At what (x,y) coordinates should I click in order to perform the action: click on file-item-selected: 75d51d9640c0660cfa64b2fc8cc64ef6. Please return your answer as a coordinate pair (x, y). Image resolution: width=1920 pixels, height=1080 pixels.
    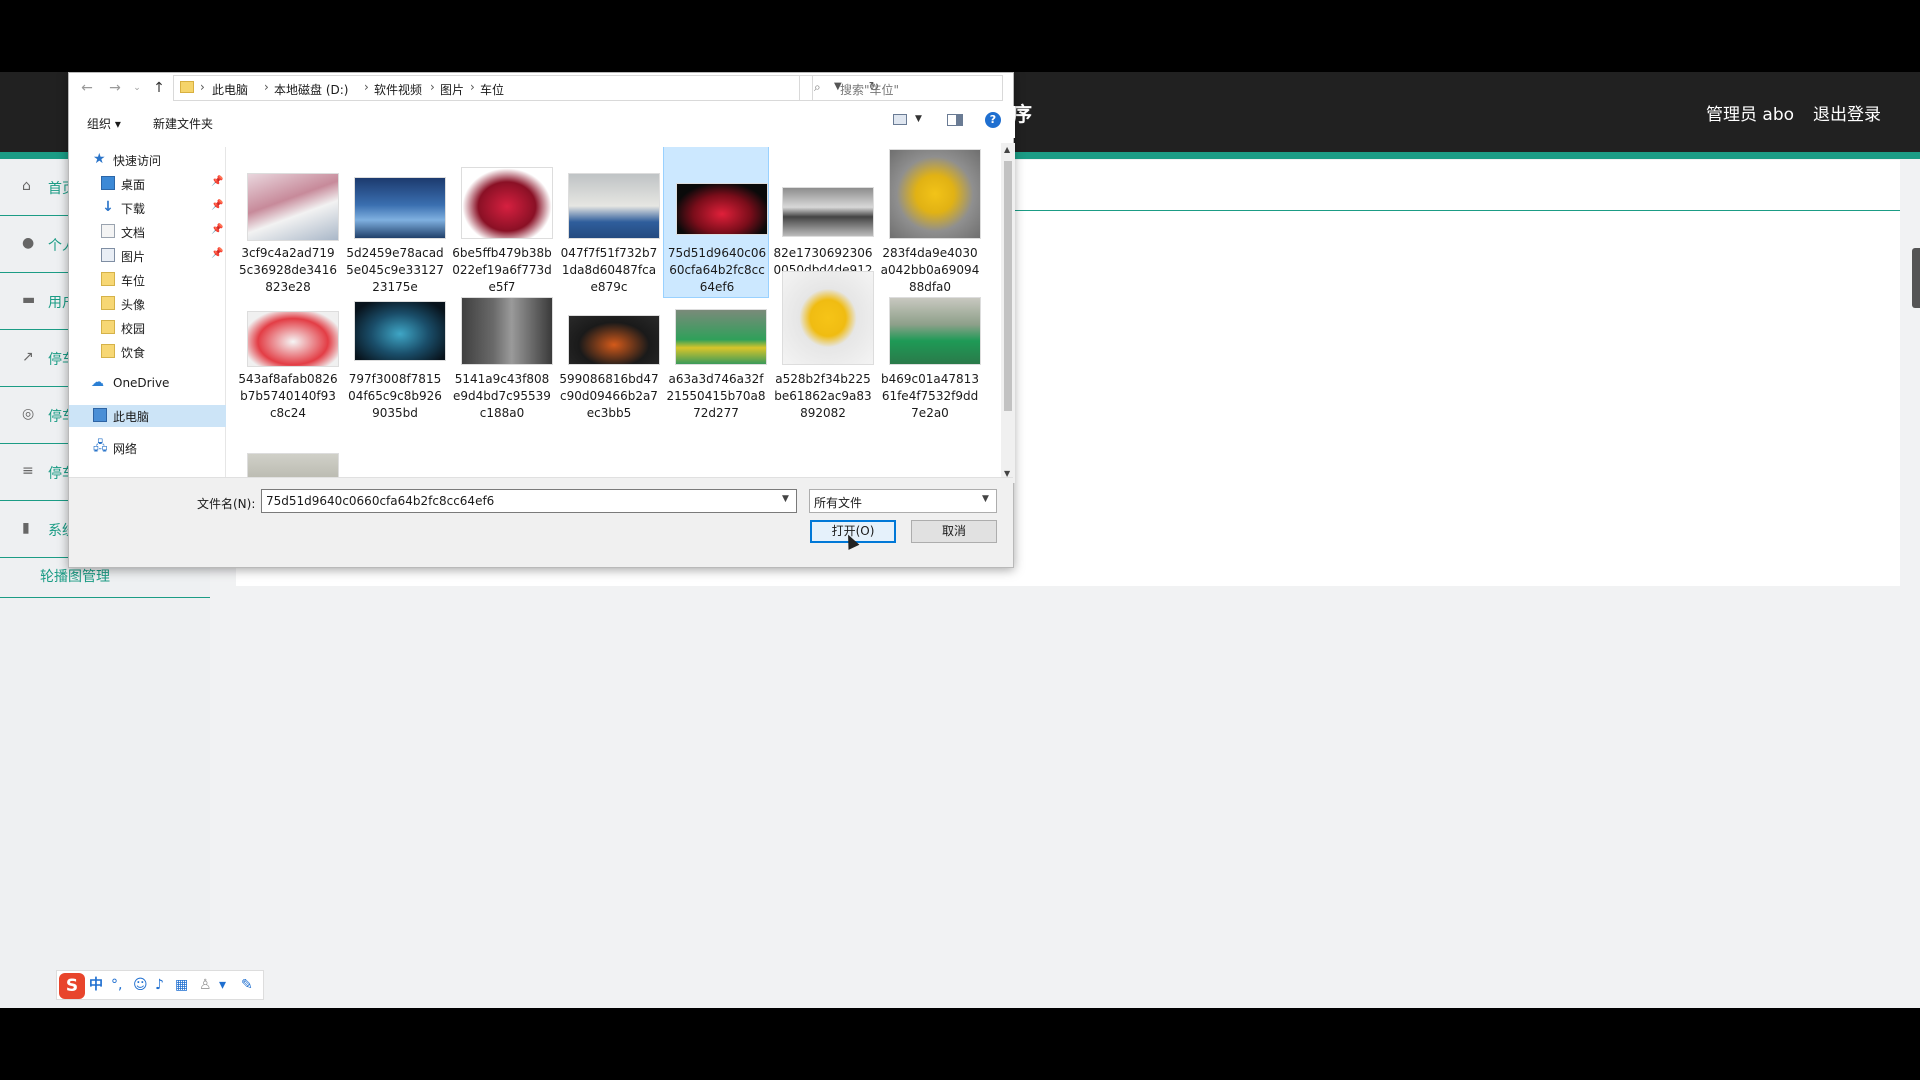
    Looking at the image, I should click on (716, 222).